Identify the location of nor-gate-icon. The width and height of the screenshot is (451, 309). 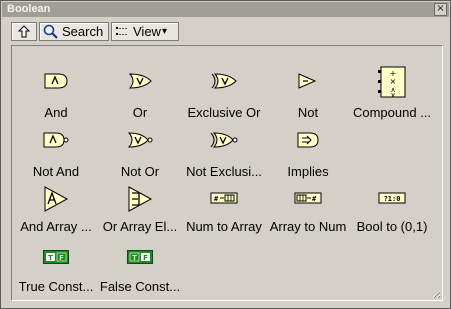
(140, 140).